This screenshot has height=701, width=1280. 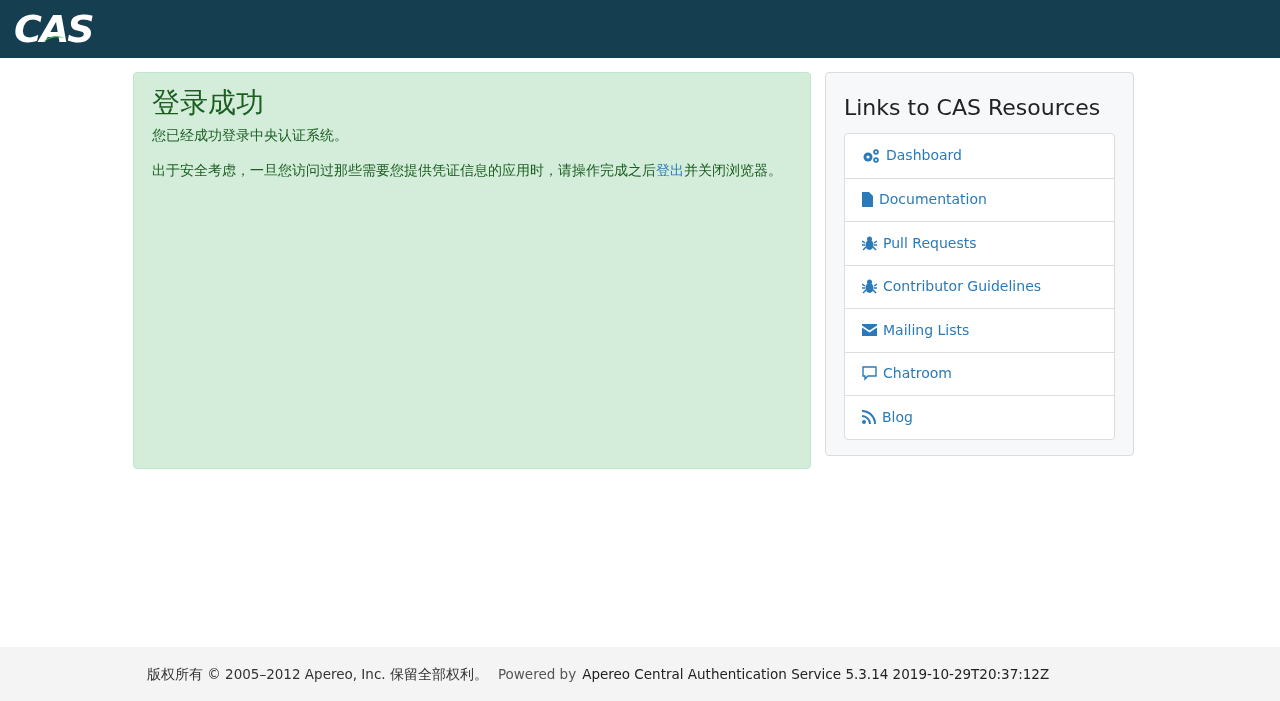 What do you see at coordinates (973, 108) in the screenshot?
I see `panel-title: Links to CAS Resources` at bounding box center [973, 108].